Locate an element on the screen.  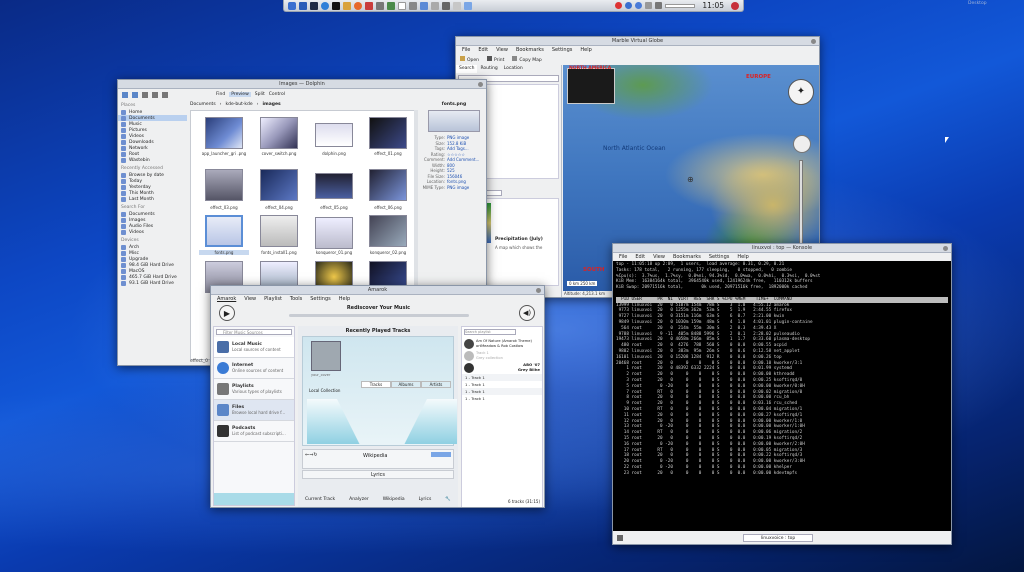
menu-edit: Edit is located at coordinates (640, 257).